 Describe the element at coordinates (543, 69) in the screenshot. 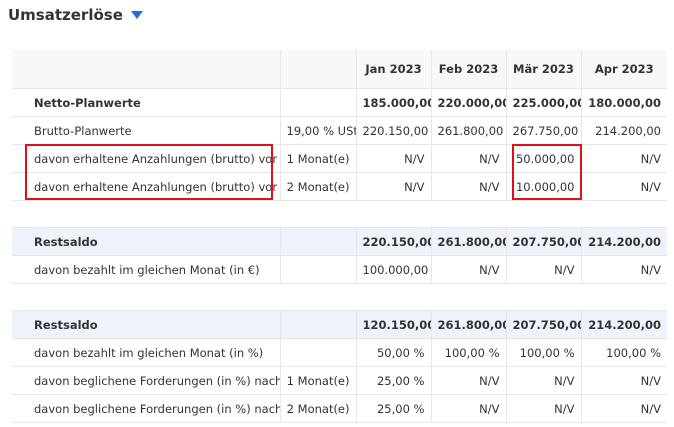

I see `column-header: Mär 2023` at that location.